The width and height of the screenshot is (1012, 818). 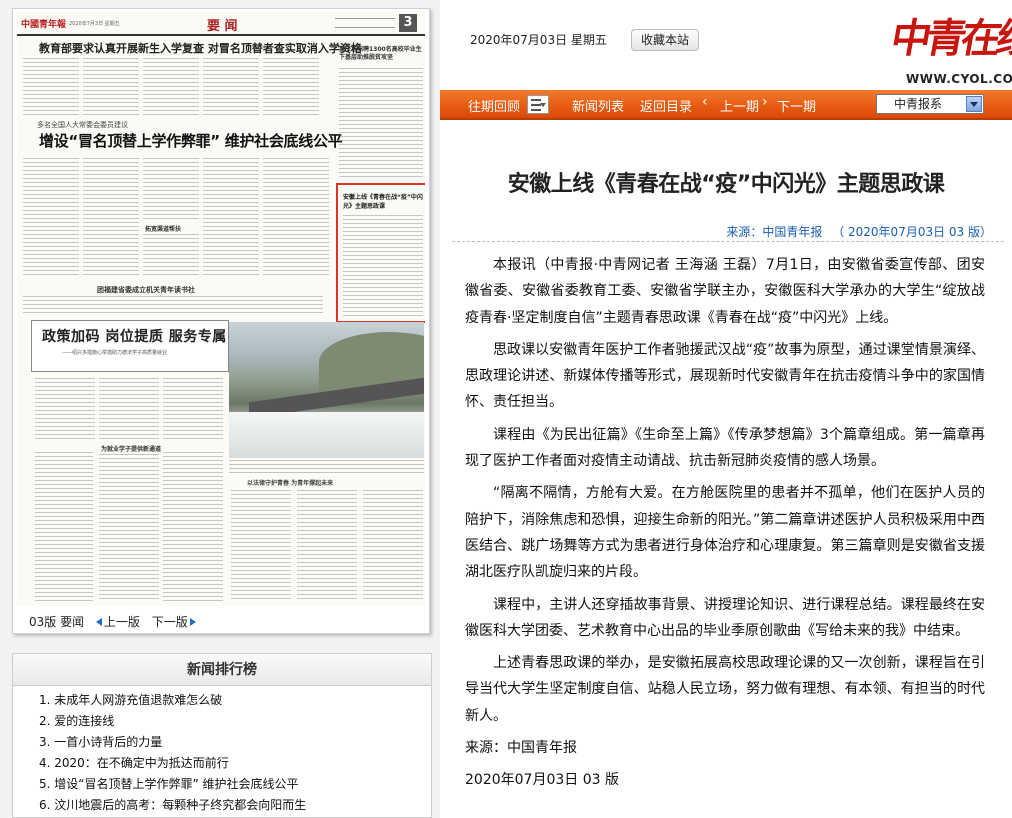 I want to click on ranking-item-link: 5. 增设“冒名顶替上学作弊罪” 维护社会底线公平, so click(x=169, y=784).